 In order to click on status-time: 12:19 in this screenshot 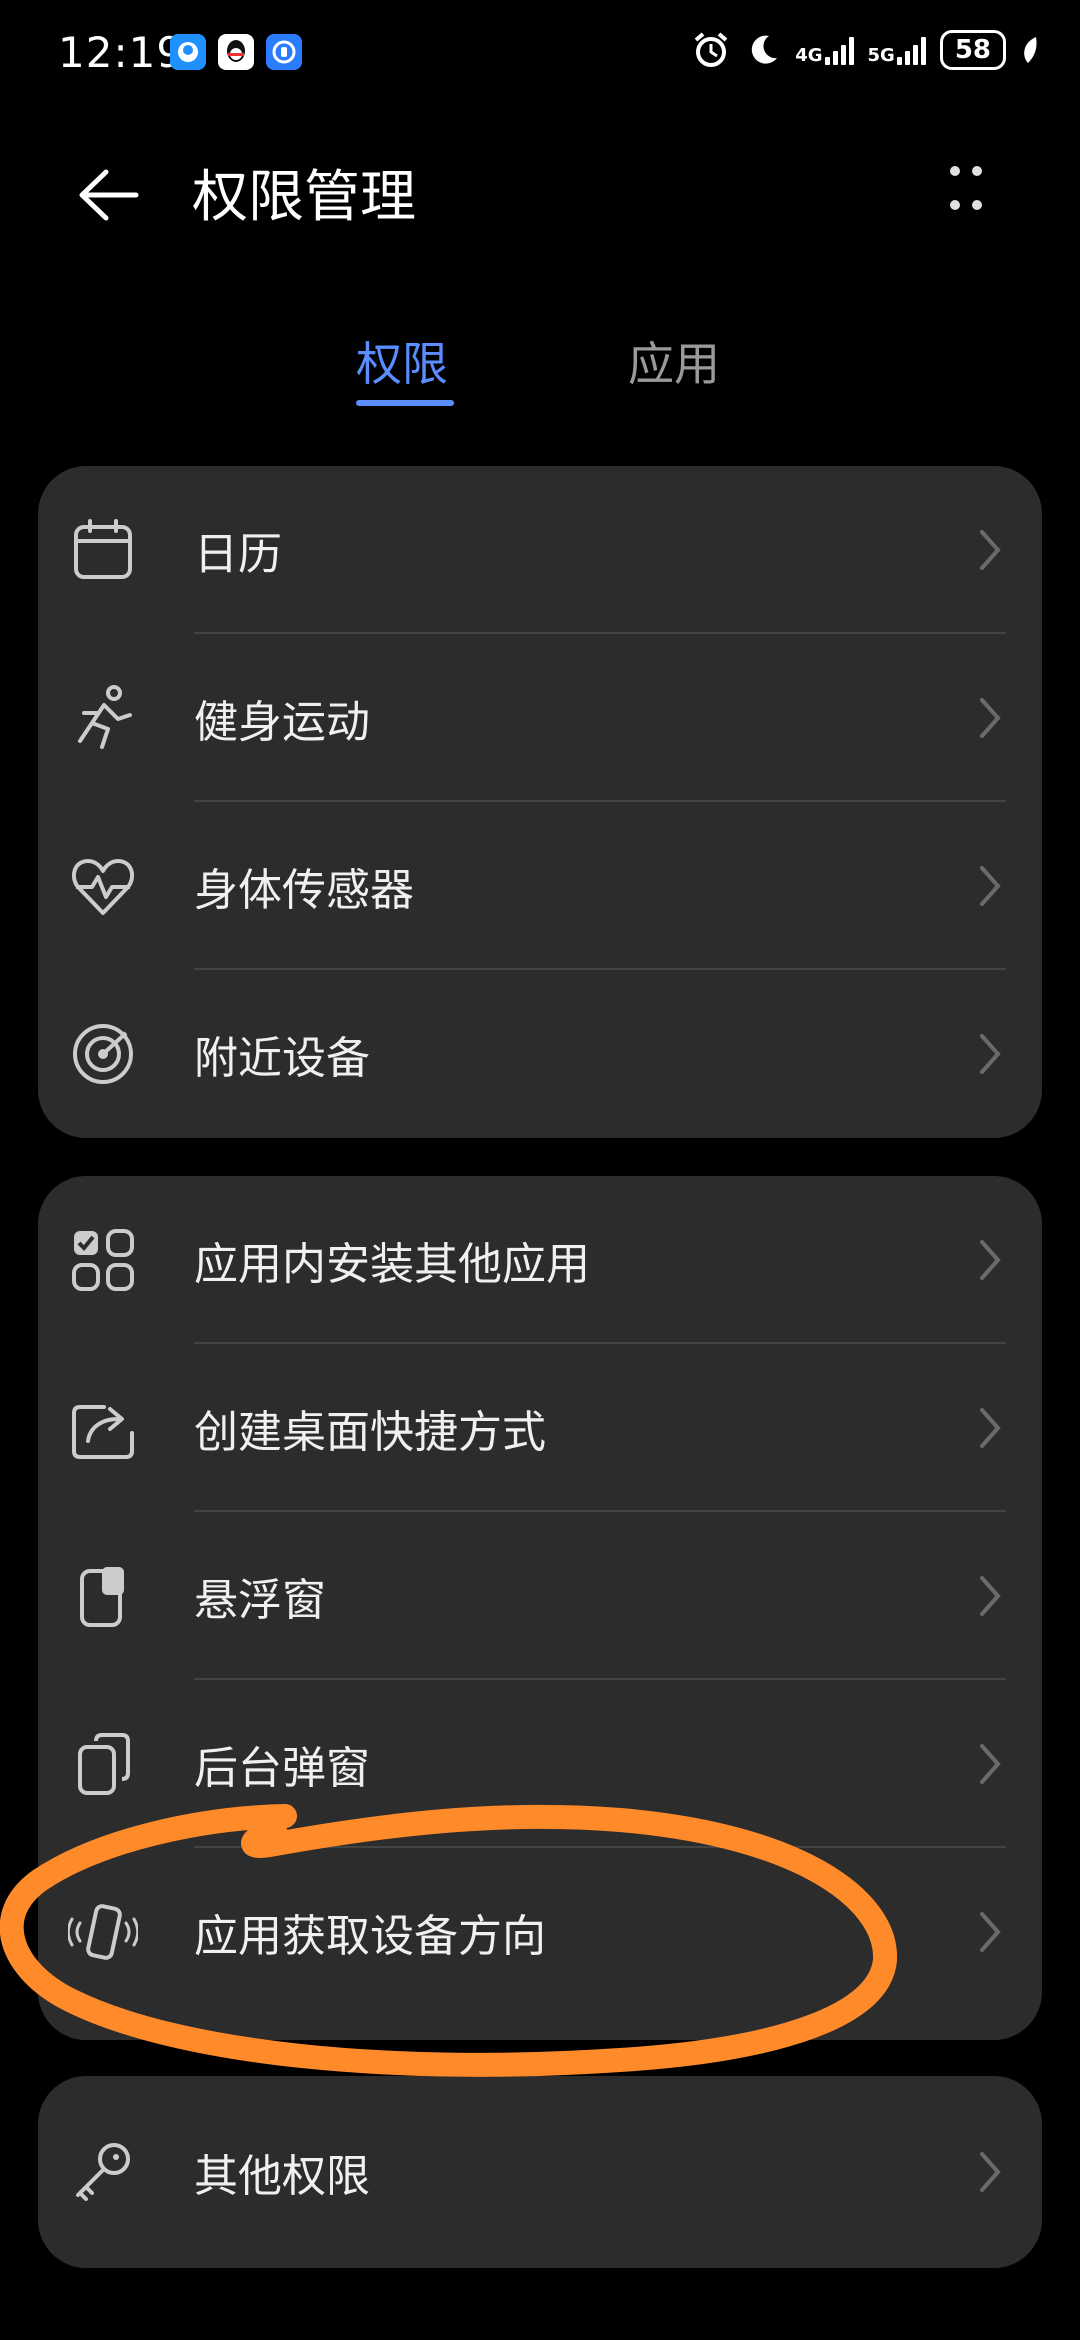, I will do `click(121, 52)`.